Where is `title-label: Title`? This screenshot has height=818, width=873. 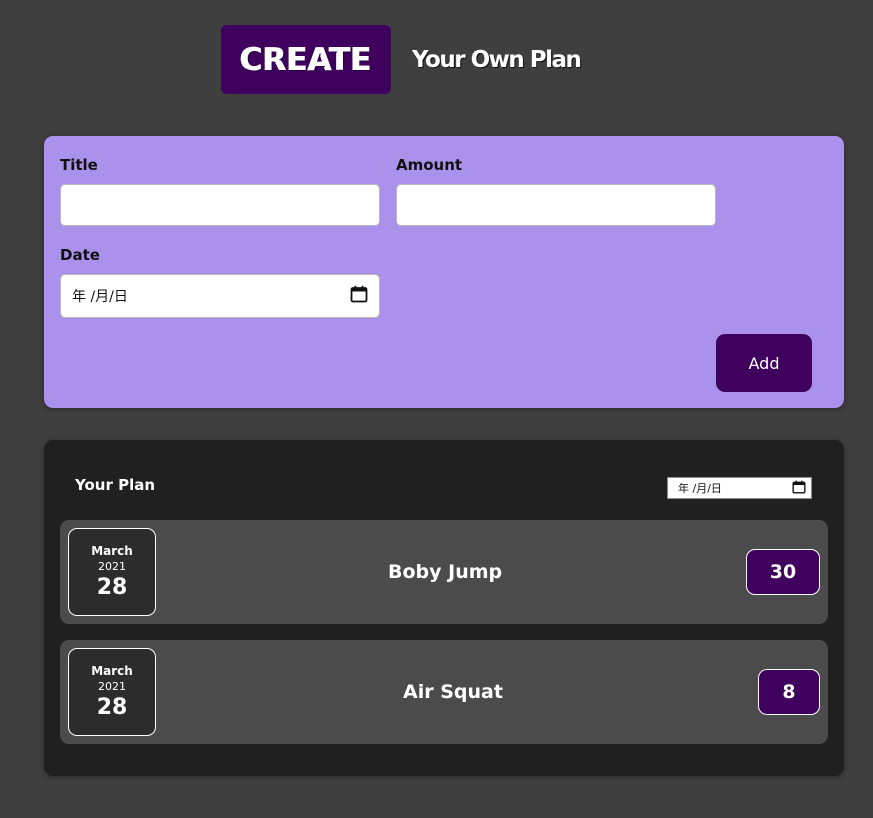 title-label: Title is located at coordinates (79, 165).